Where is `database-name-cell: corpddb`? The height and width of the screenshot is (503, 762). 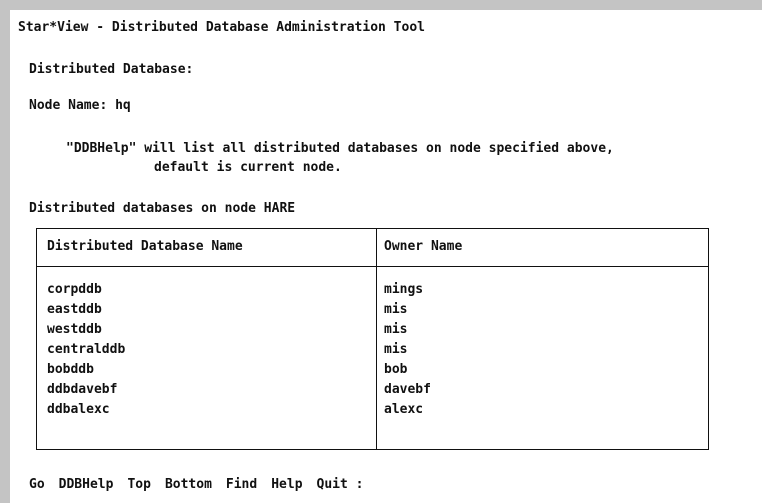
database-name-cell: corpddb is located at coordinates (74, 289).